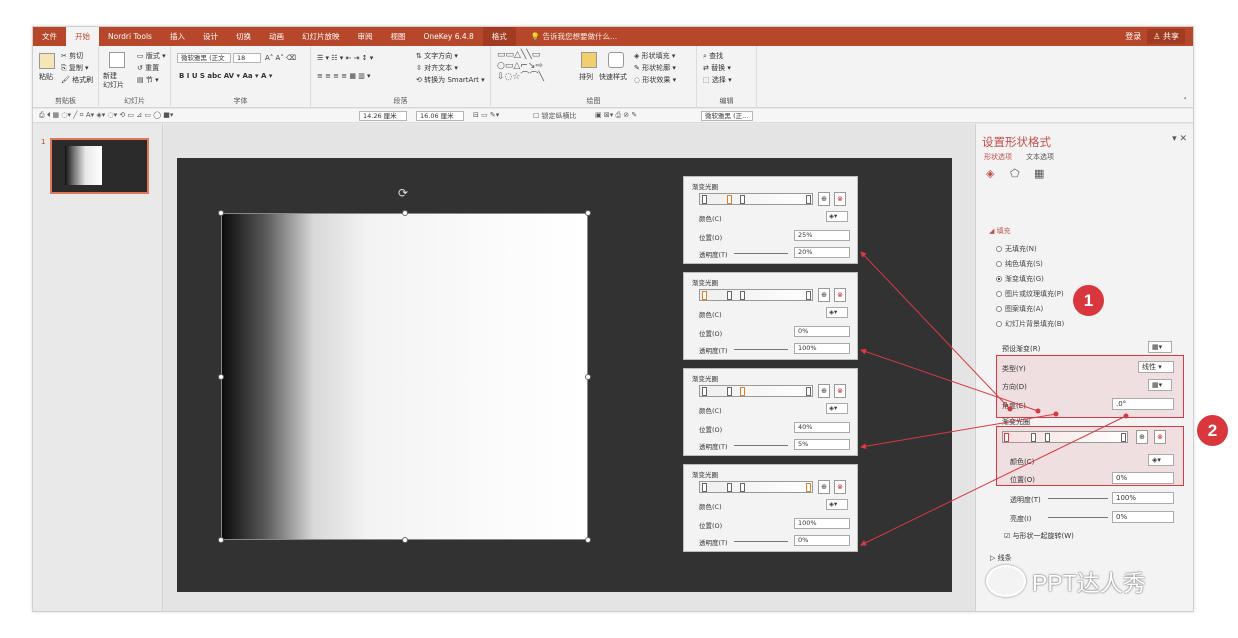  What do you see at coordinates (1015, 173) in the screenshot?
I see `effects-icon: ⬠` at bounding box center [1015, 173].